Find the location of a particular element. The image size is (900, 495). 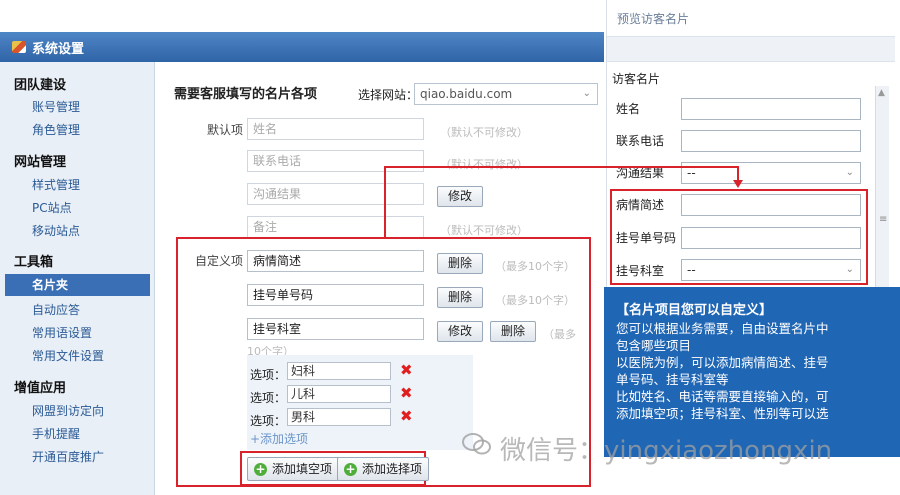

preview-label: 挂号科室 is located at coordinates (640, 271).